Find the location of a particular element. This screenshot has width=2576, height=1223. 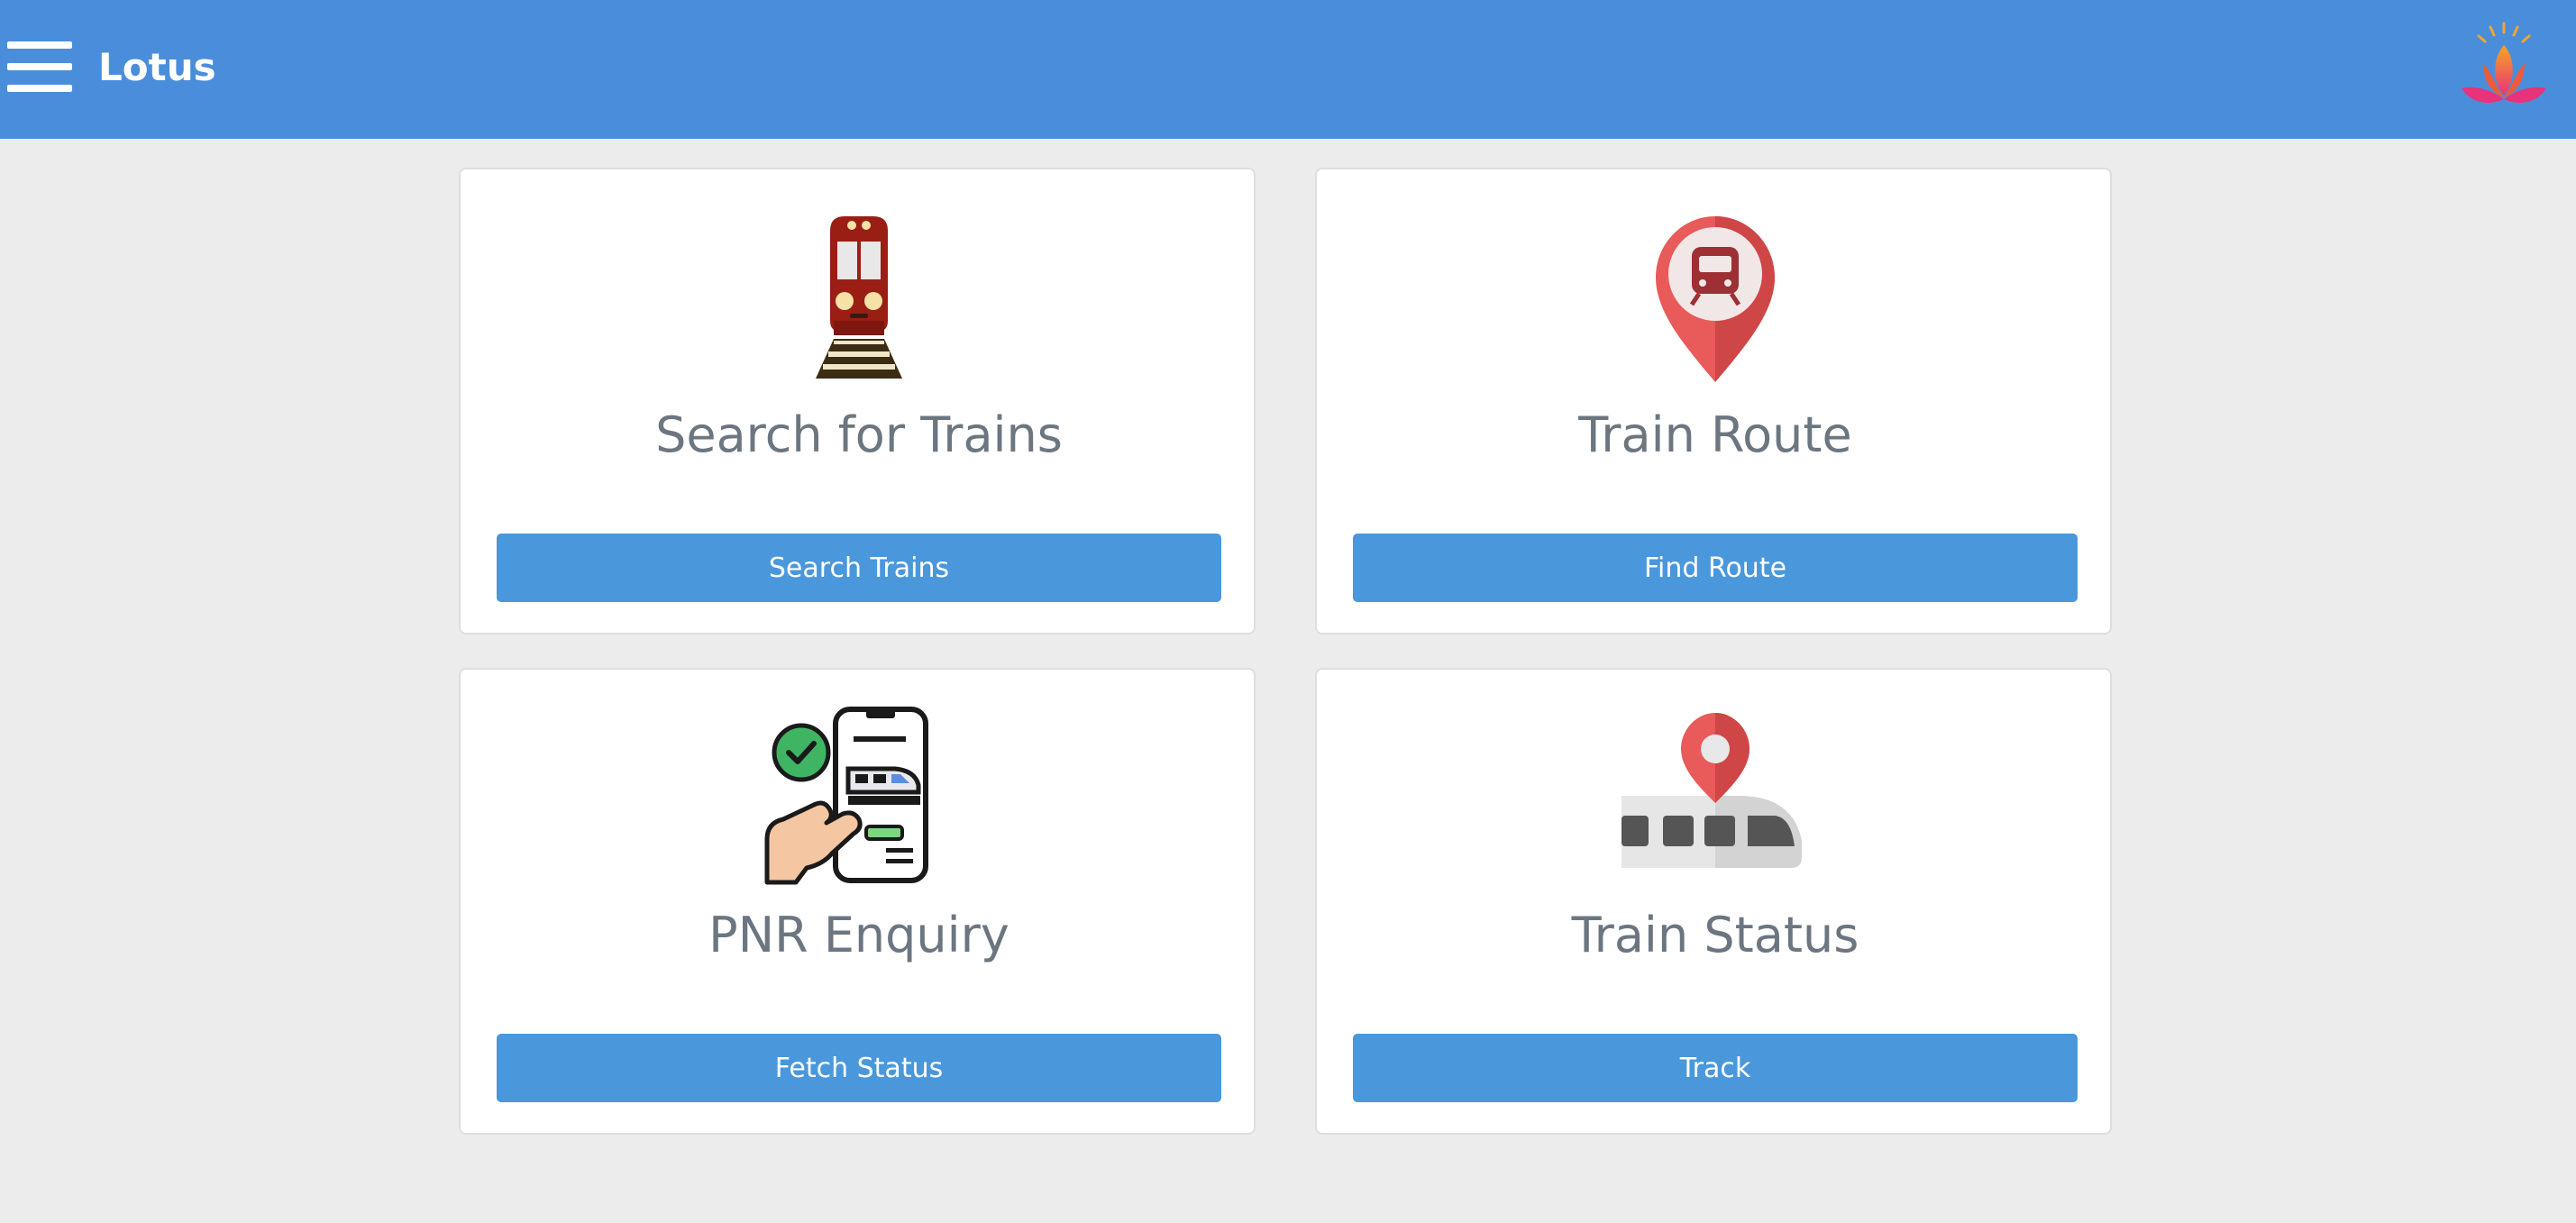

train-tracking-icon is located at coordinates (1715, 796).